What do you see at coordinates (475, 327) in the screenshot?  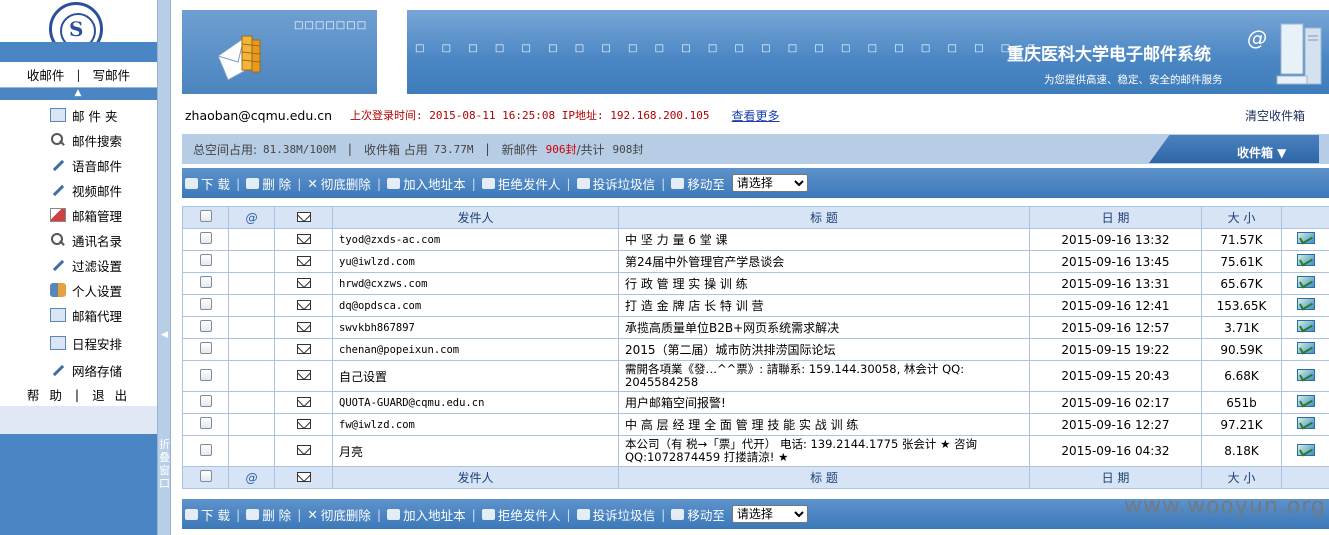 I see `sender-cell: swvkbh867897` at bounding box center [475, 327].